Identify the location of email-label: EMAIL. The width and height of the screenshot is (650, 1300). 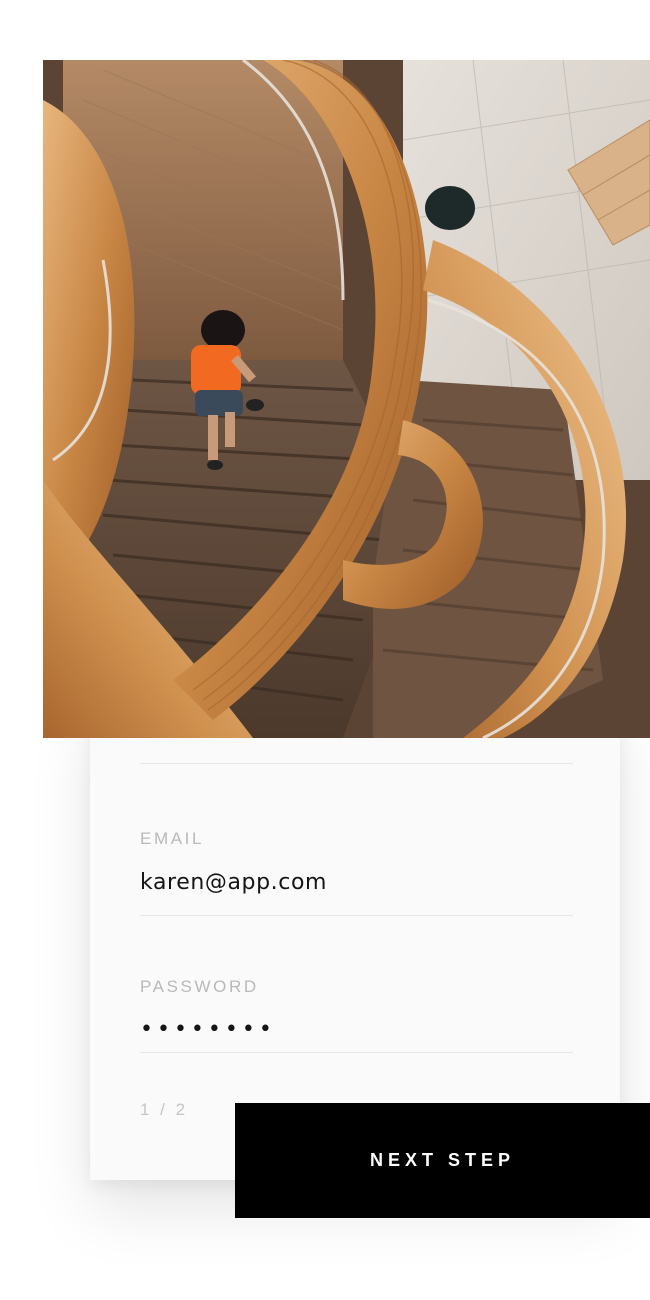
(172, 838).